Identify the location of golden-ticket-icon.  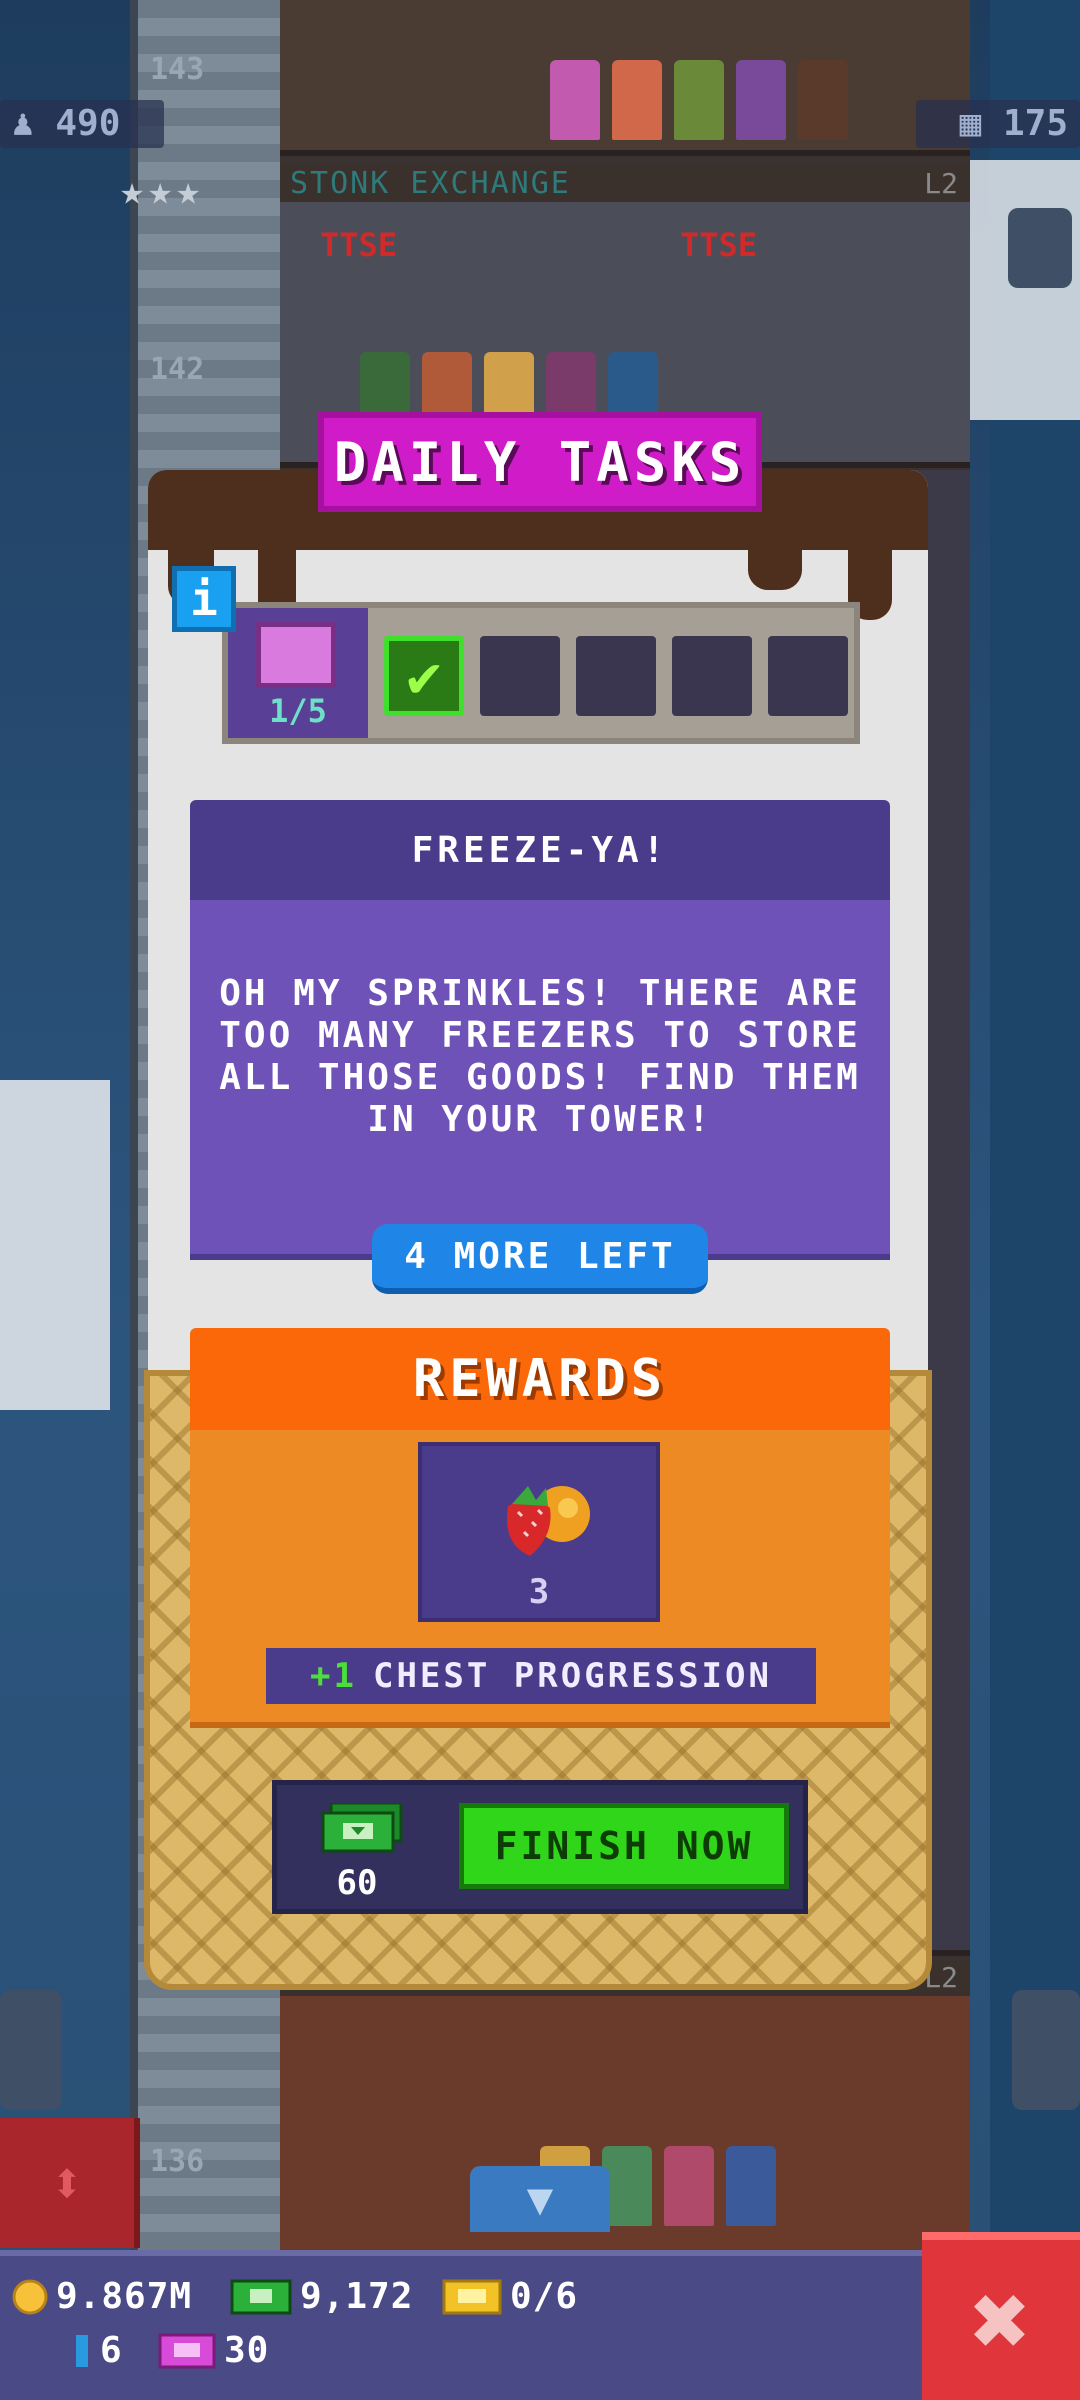
(472, 2296).